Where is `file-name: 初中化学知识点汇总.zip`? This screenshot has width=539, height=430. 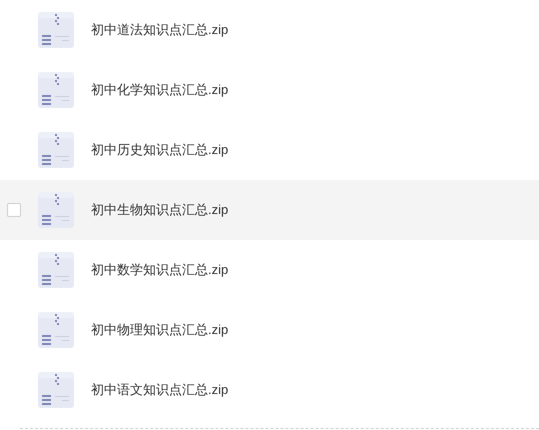
file-name: 初中化学知识点汇总.zip is located at coordinates (159, 90).